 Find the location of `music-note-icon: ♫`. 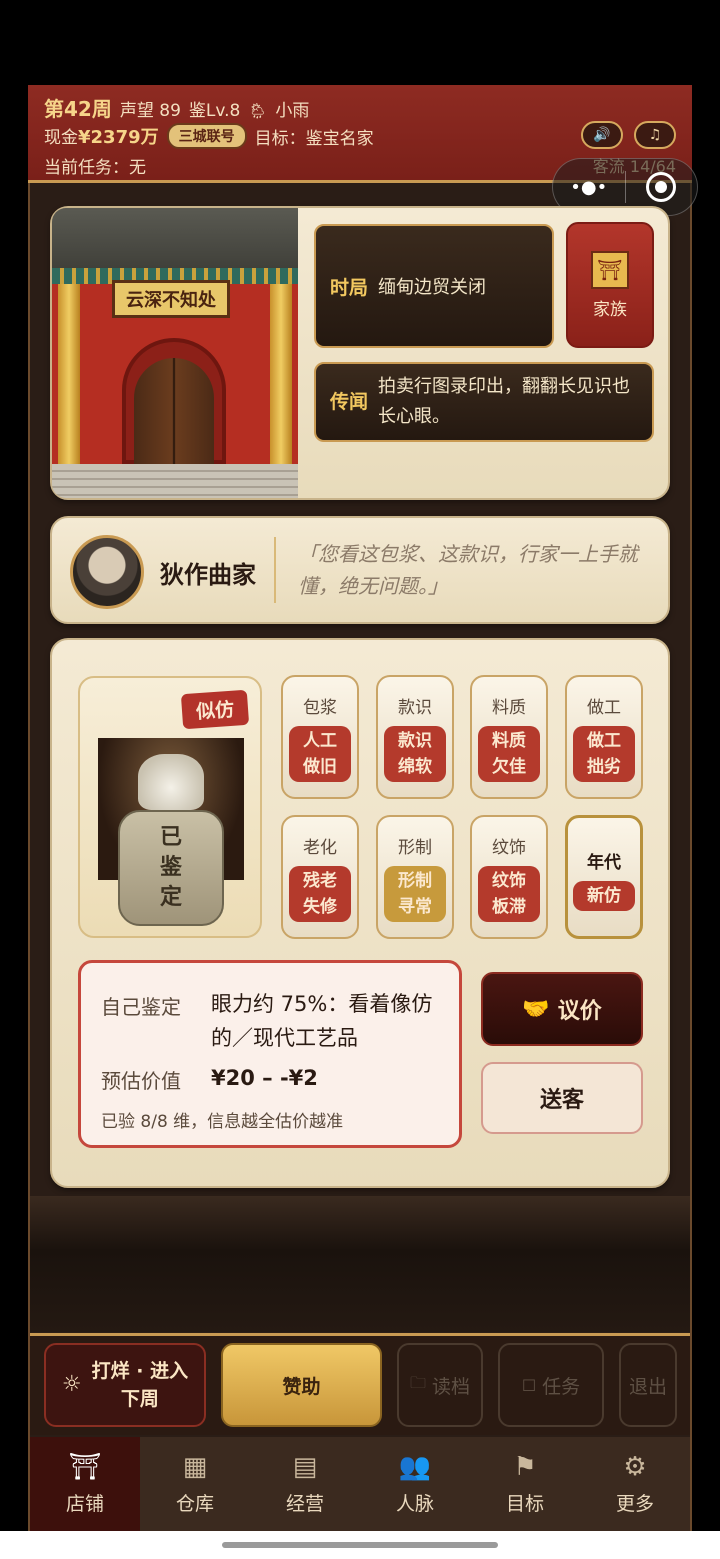

music-note-icon: ♫ is located at coordinates (655, 135).